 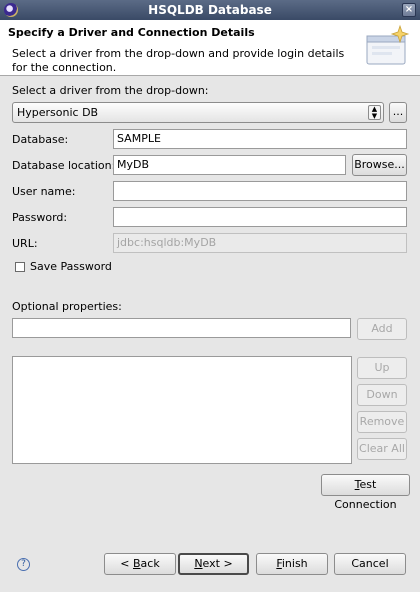 I want to click on database-location-field: MyDB, so click(x=229, y=165).